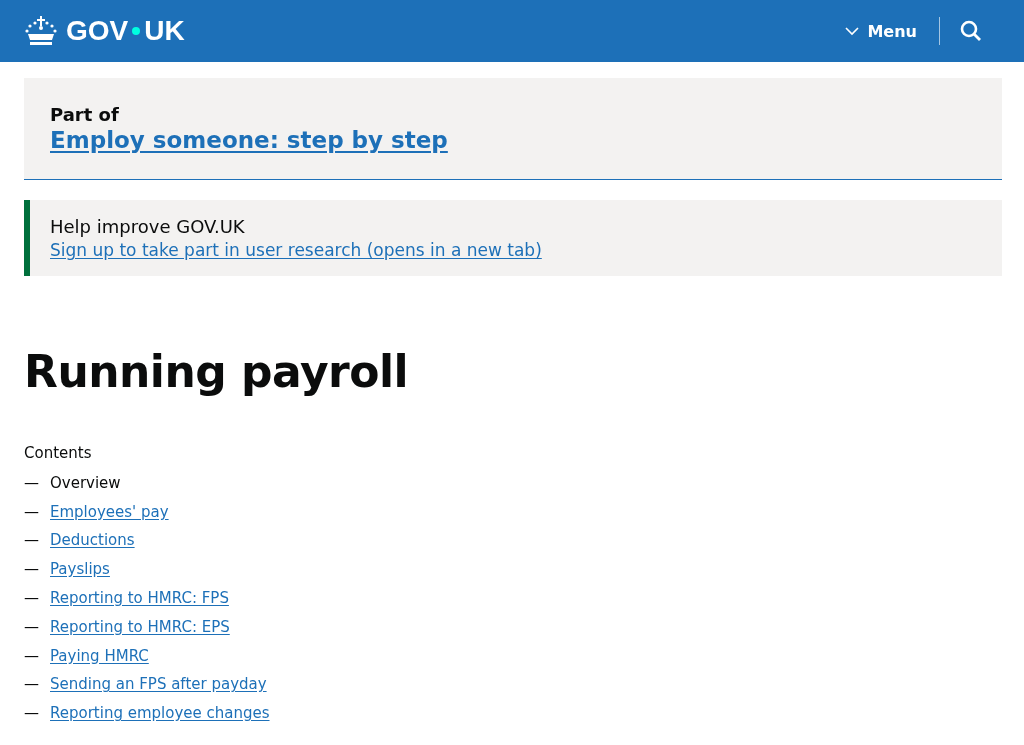 The width and height of the screenshot is (1024, 745). Describe the element at coordinates (109, 511) in the screenshot. I see `contents-link: Employees' pay` at that location.